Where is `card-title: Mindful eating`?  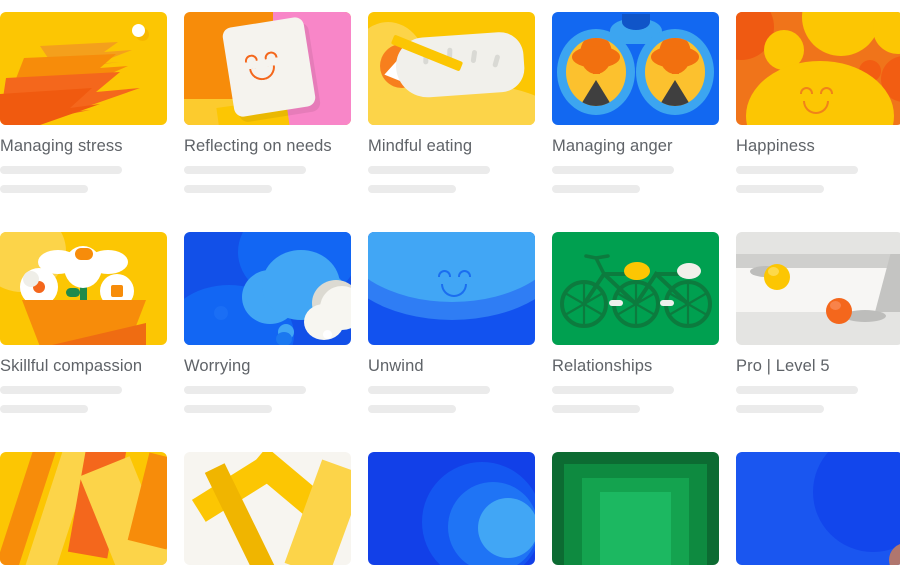 card-title: Mindful eating is located at coordinates (420, 146).